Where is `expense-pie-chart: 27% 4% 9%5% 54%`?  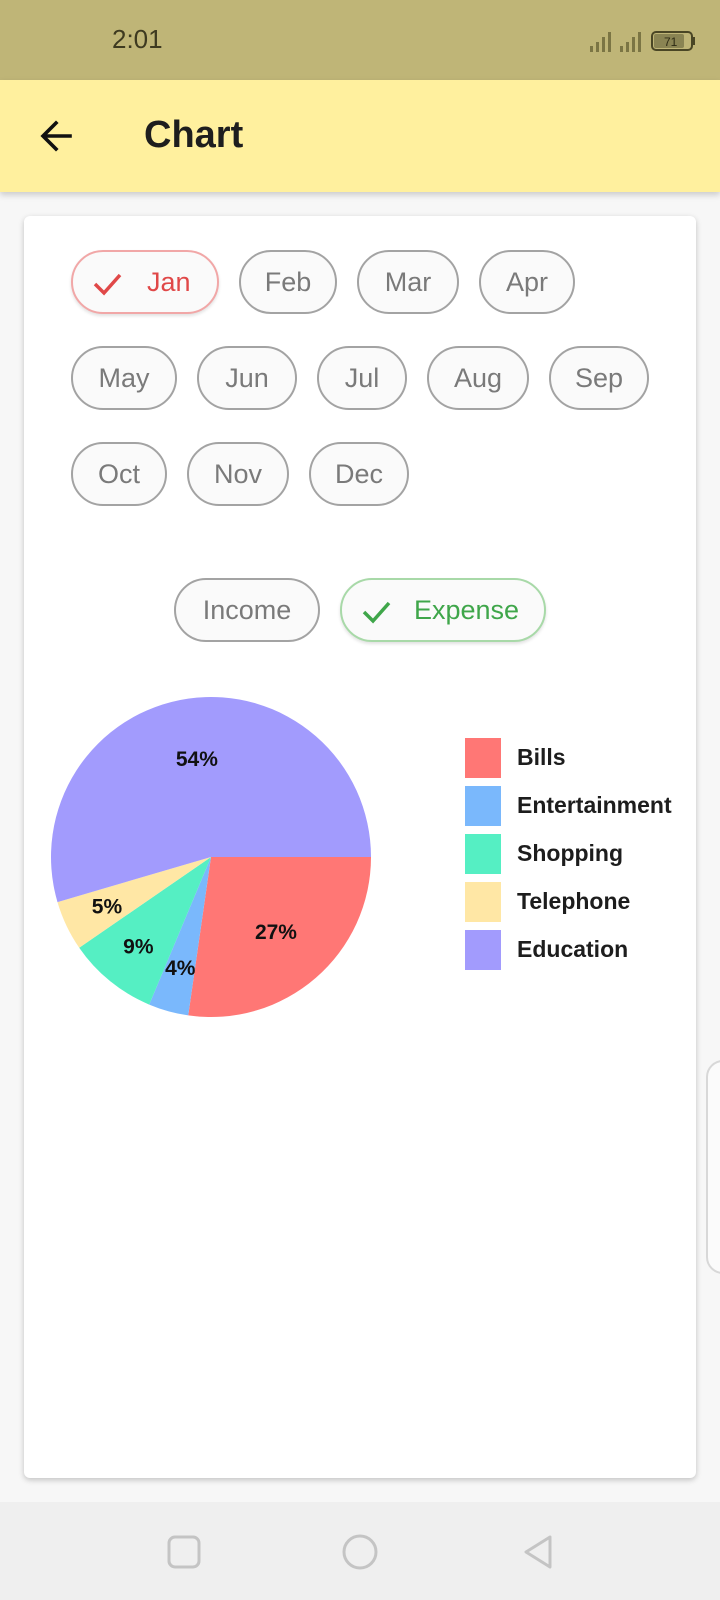 expense-pie-chart: 27% 4% 9%5% 54% is located at coordinates (210, 856).